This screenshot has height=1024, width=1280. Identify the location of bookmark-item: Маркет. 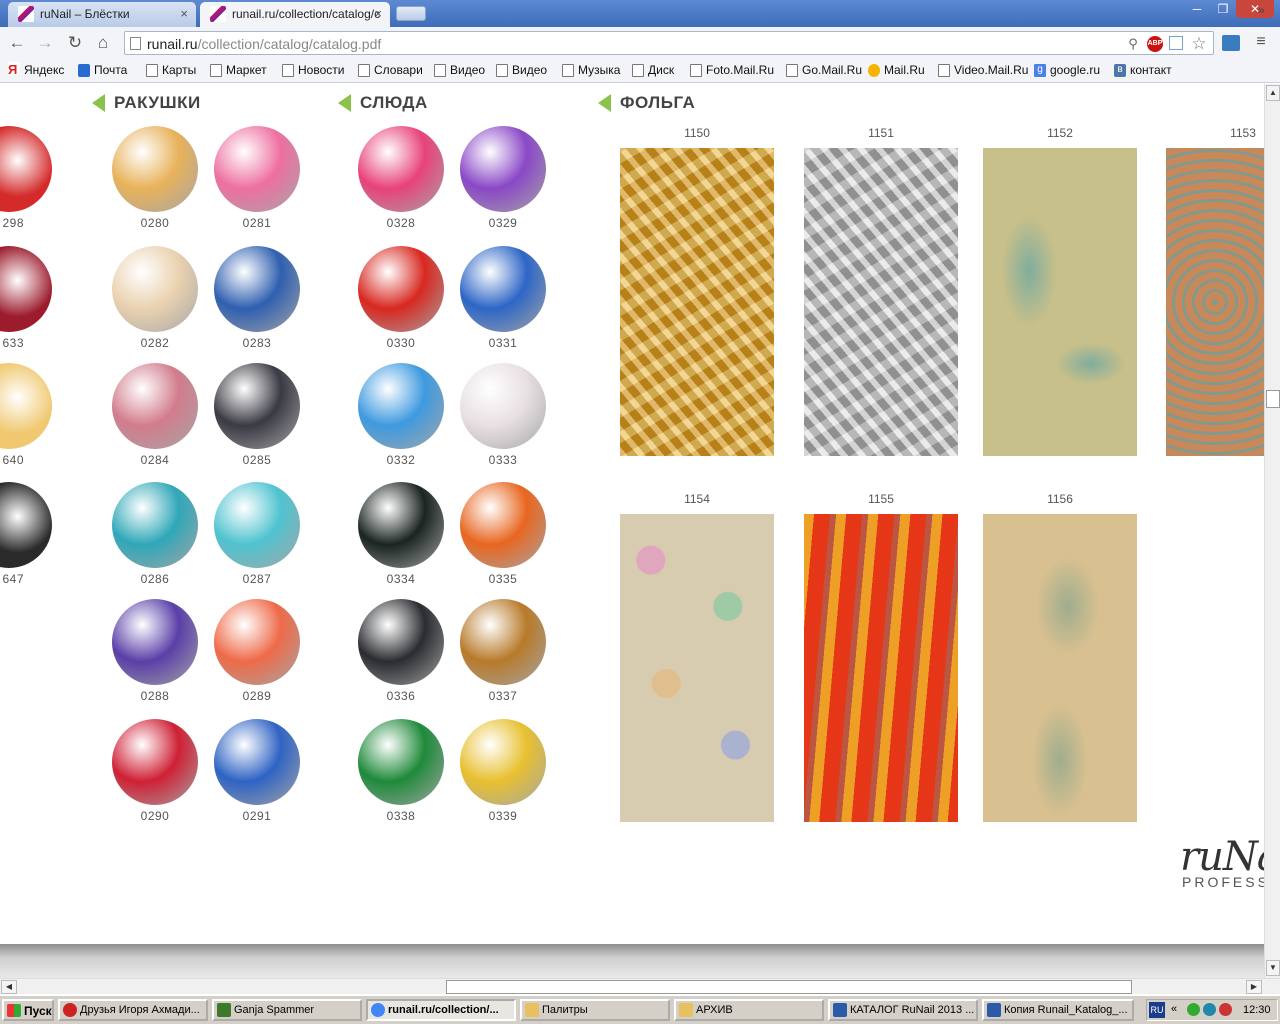
(238, 70).